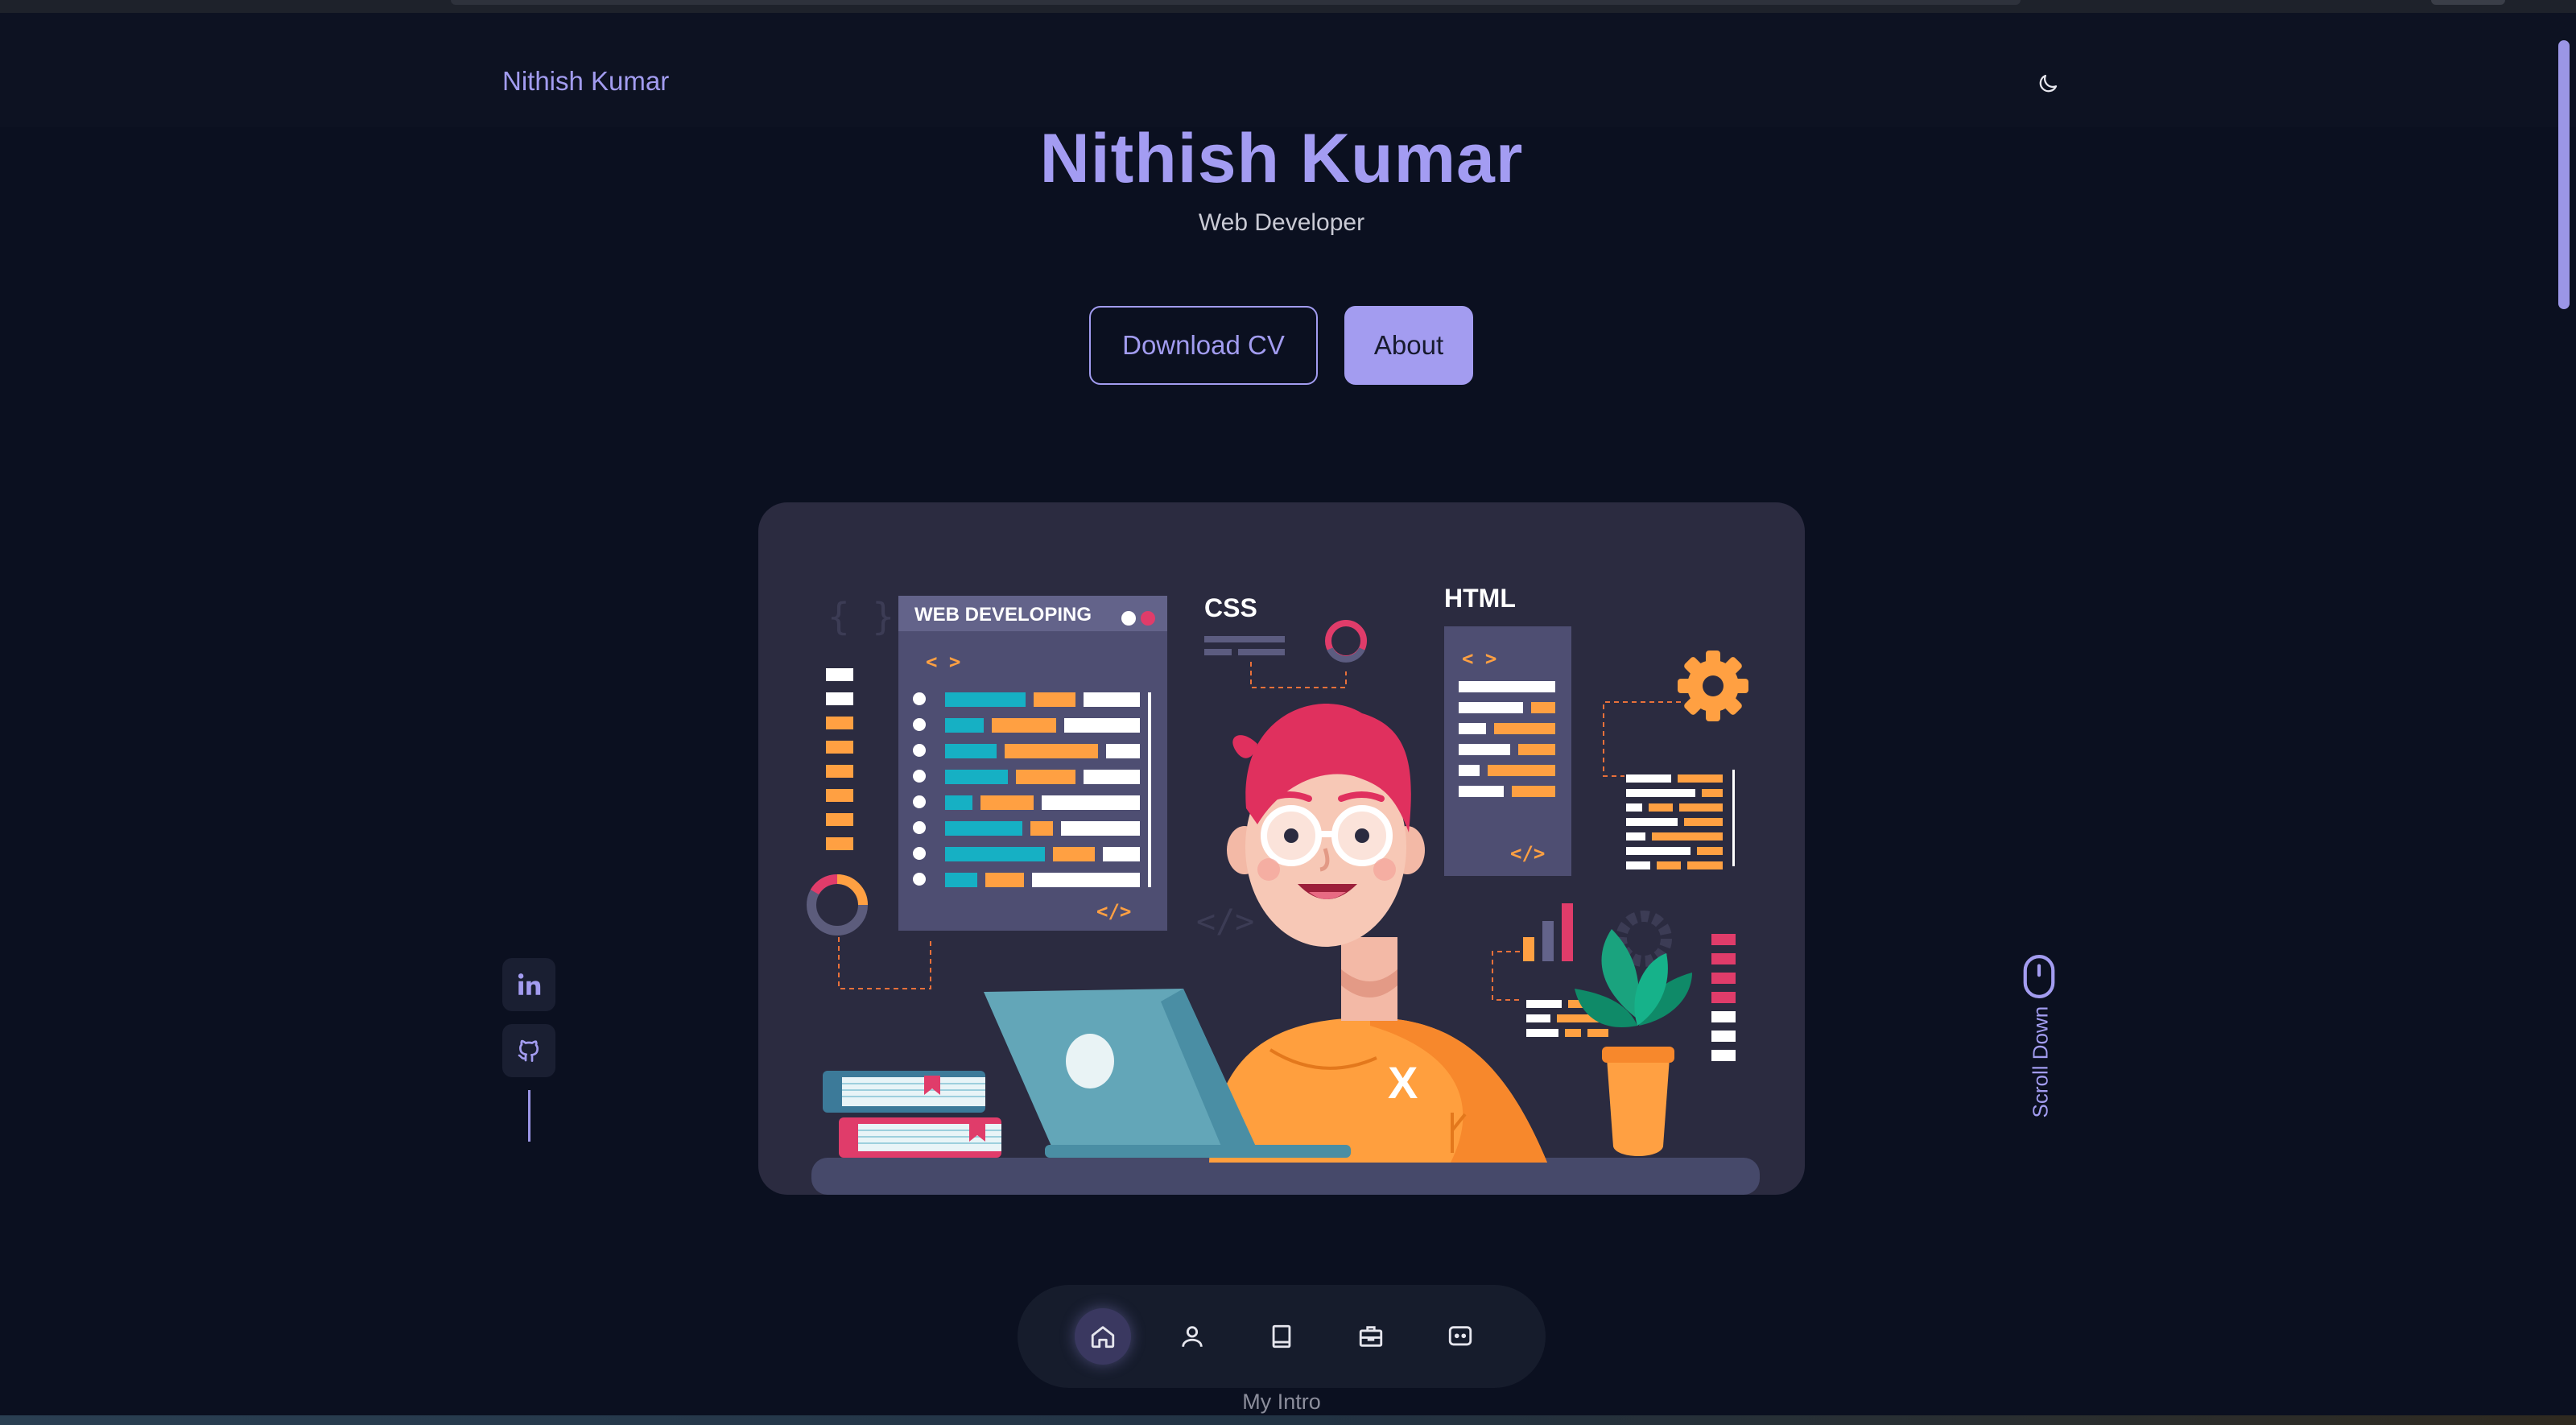  I want to click on social-divider-line, so click(529, 1116).